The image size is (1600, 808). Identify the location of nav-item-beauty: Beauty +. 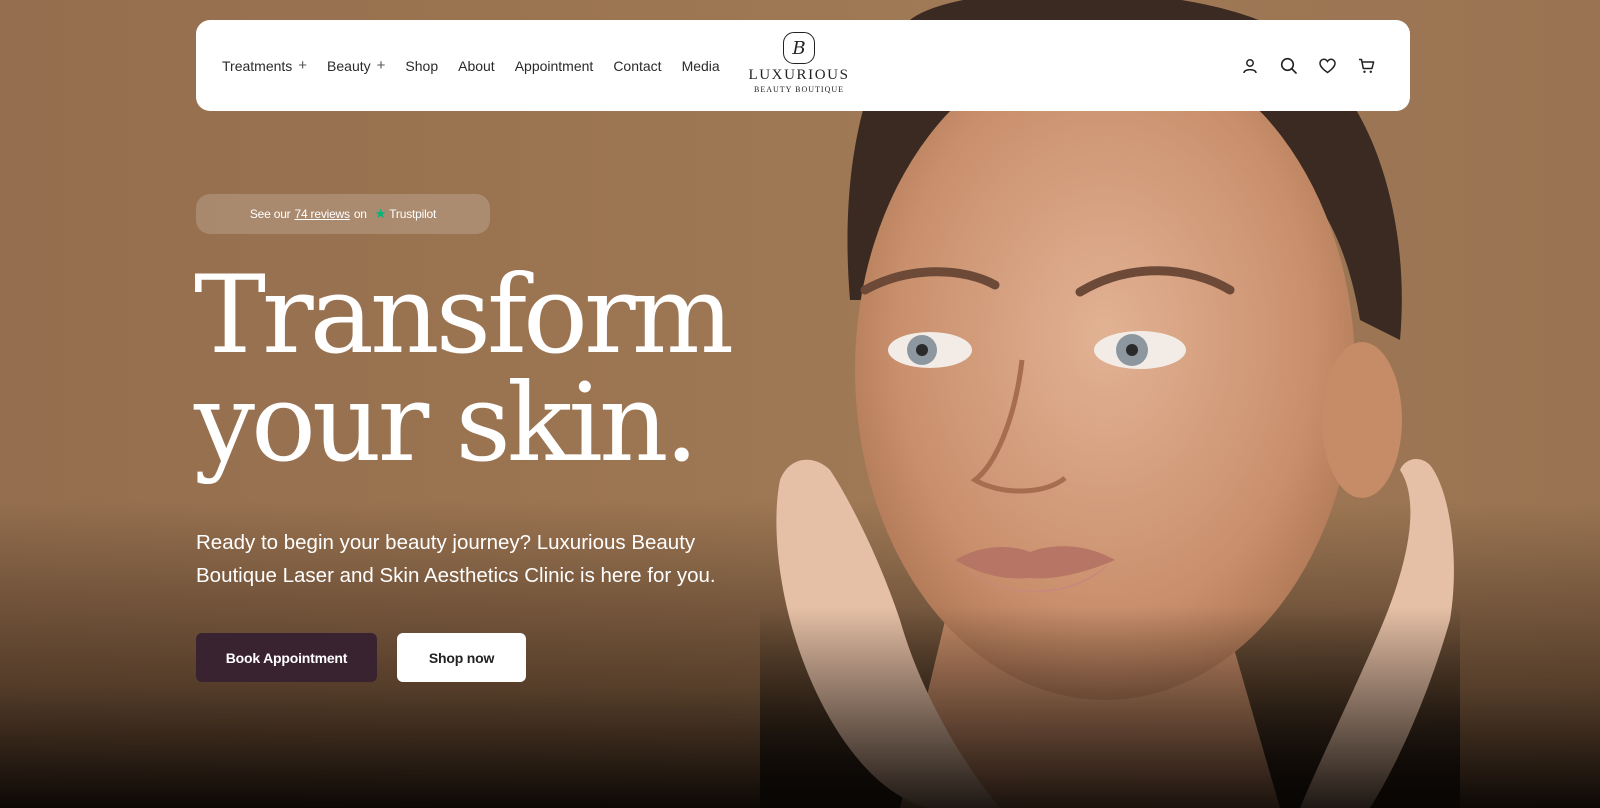
(356, 65).